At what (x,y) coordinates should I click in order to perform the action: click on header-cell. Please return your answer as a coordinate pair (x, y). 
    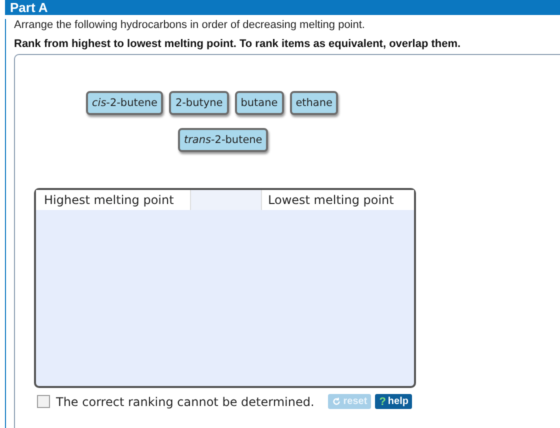
    Looking at the image, I should click on (226, 200).